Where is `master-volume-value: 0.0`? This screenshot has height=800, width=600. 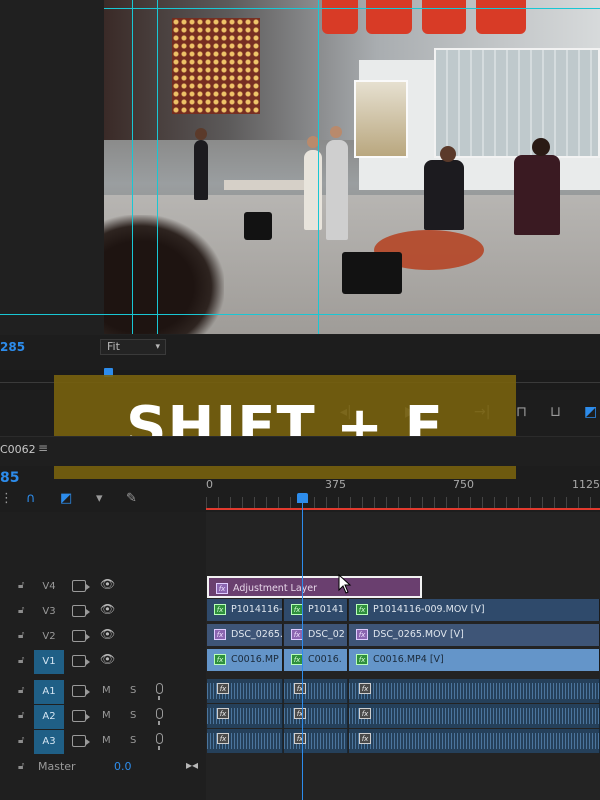
master-volume-value: 0.0 is located at coordinates (123, 766).